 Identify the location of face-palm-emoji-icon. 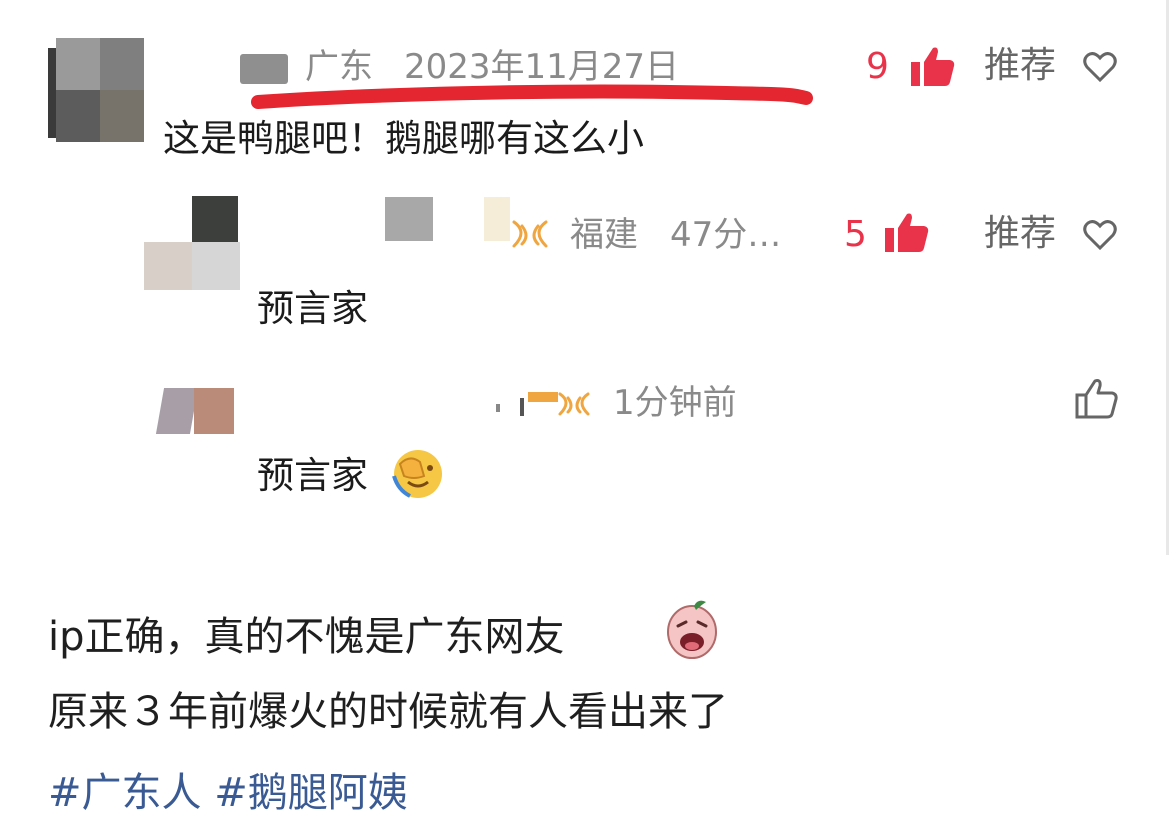
(417, 474).